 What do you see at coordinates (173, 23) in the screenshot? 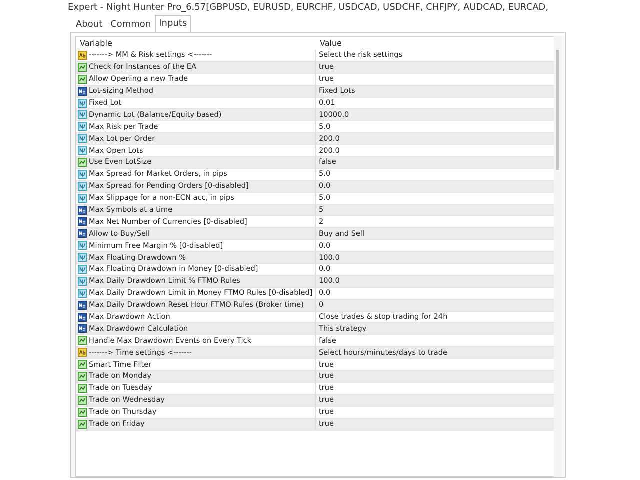
I see `tab: Inputs` at bounding box center [173, 23].